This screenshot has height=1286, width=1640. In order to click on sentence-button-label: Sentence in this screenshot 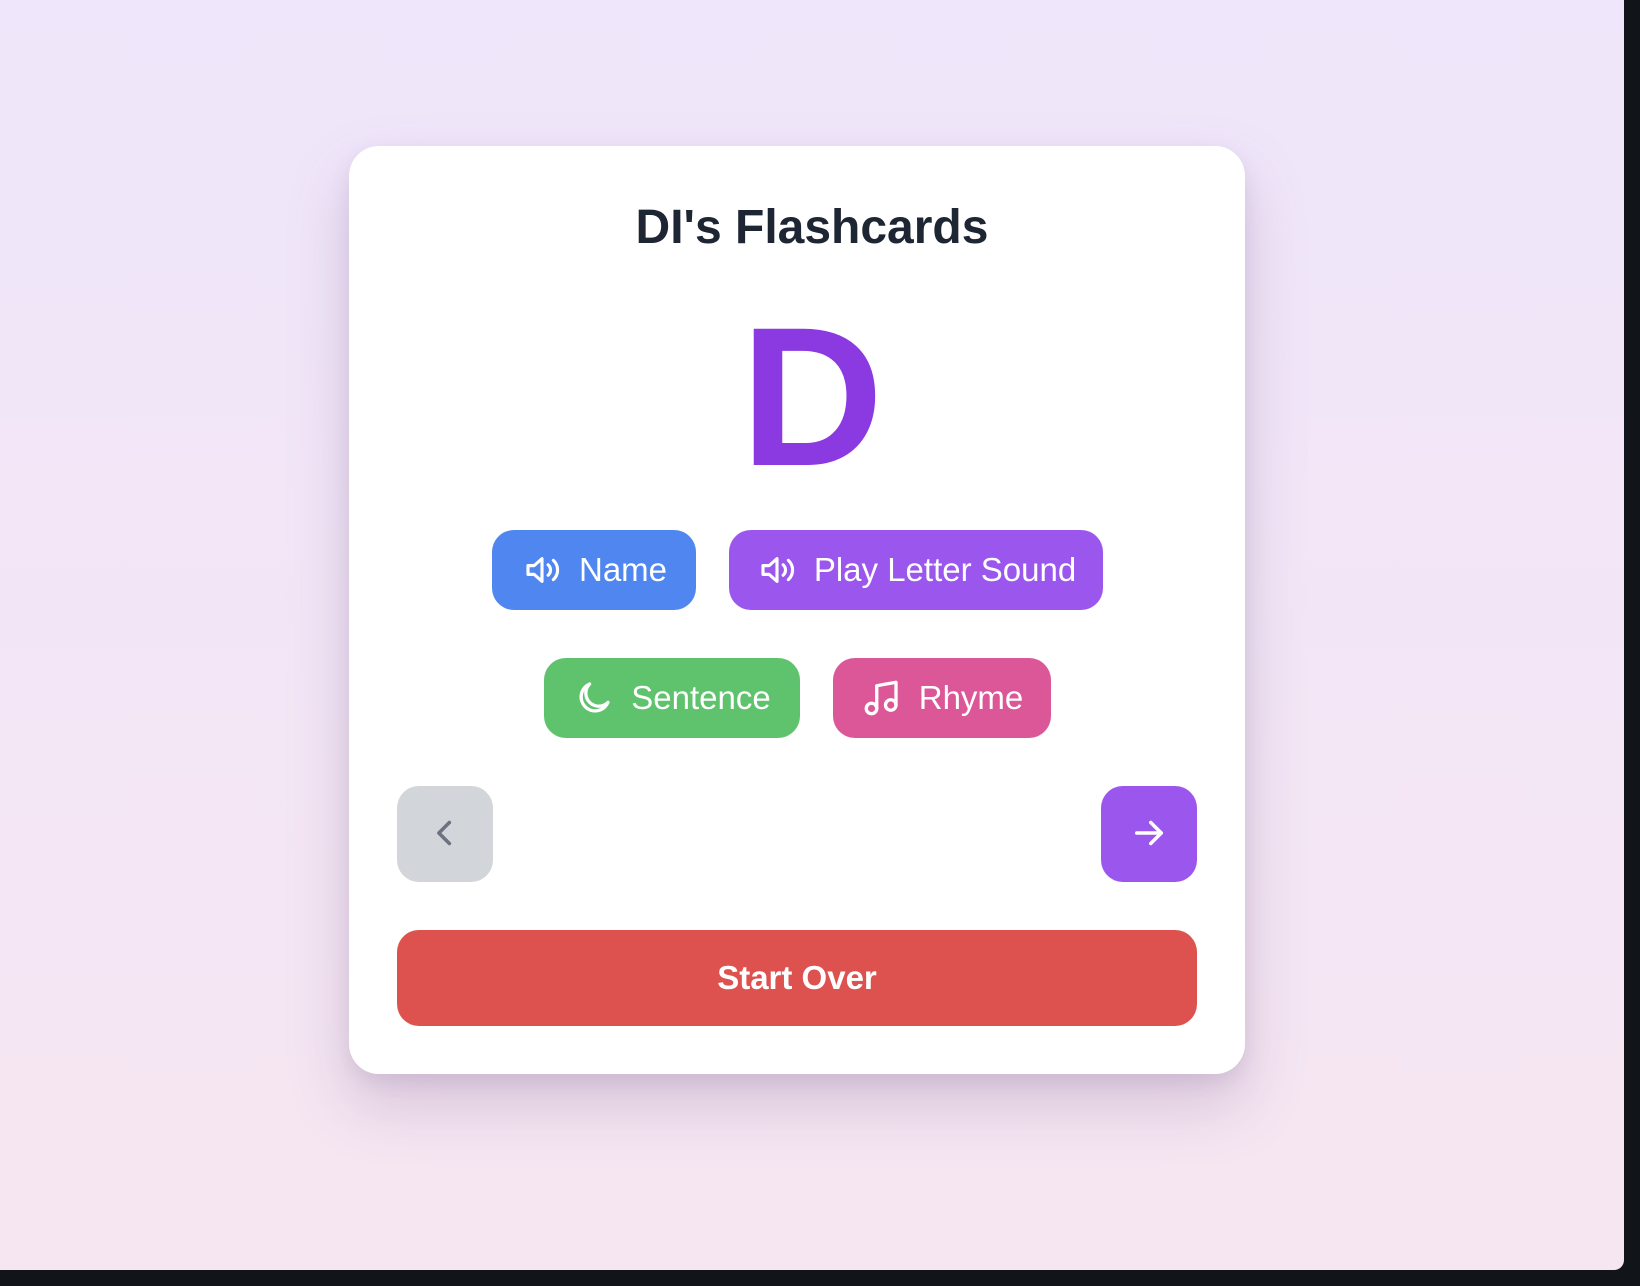, I will do `click(701, 697)`.